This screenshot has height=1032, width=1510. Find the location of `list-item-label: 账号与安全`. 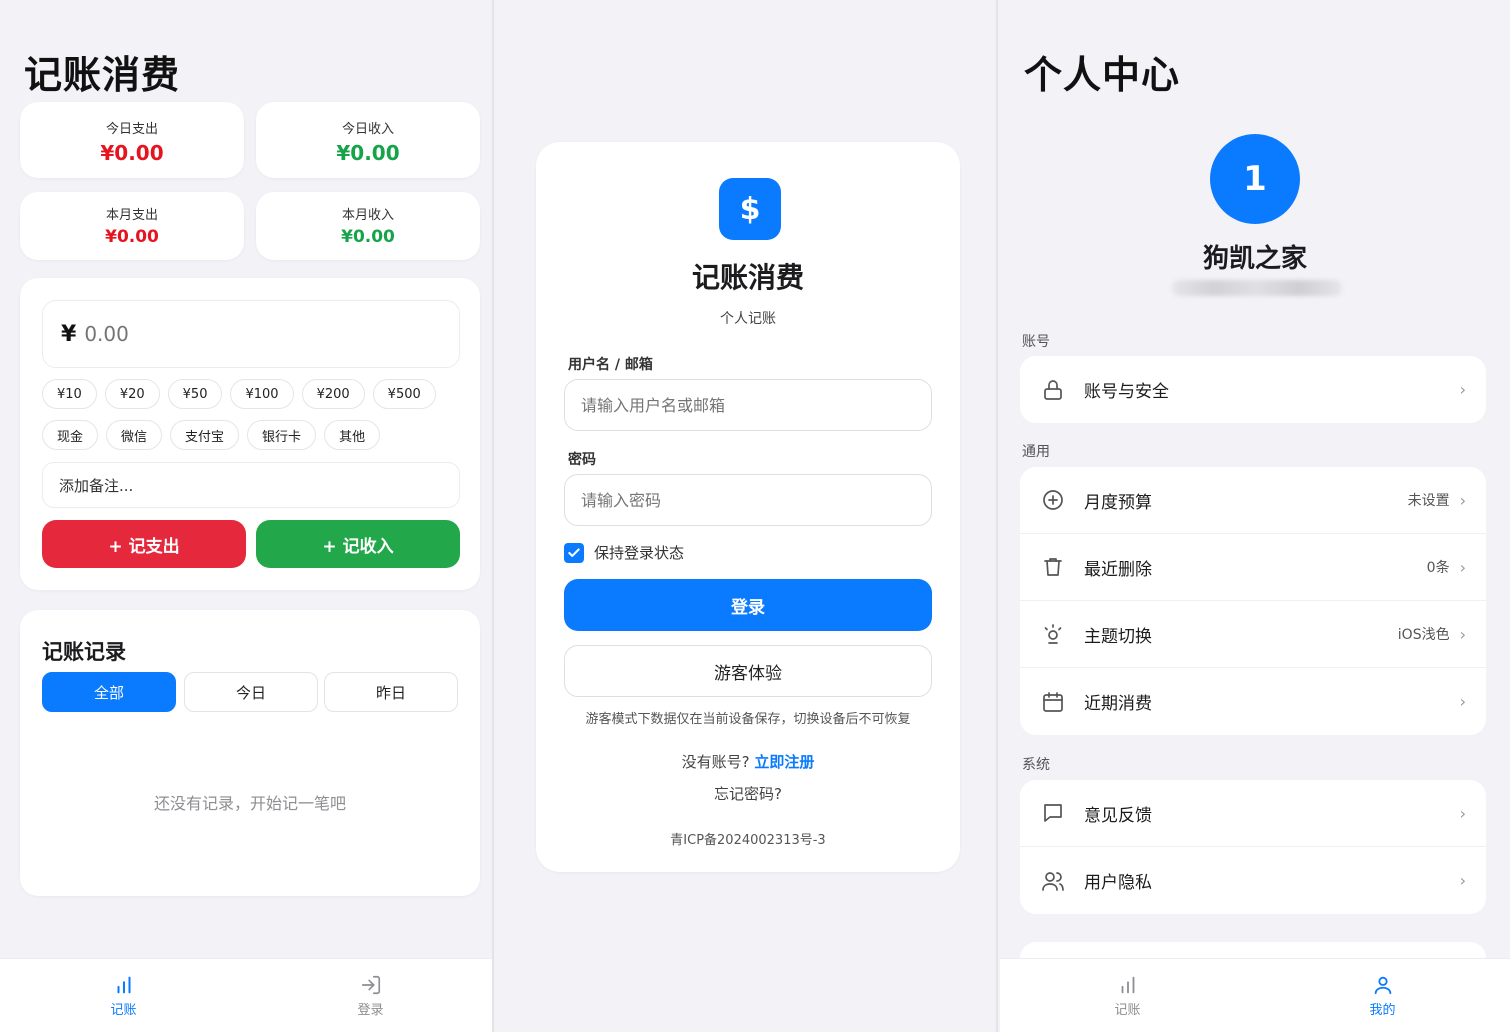

list-item-label: 账号与安全 is located at coordinates (1126, 392).